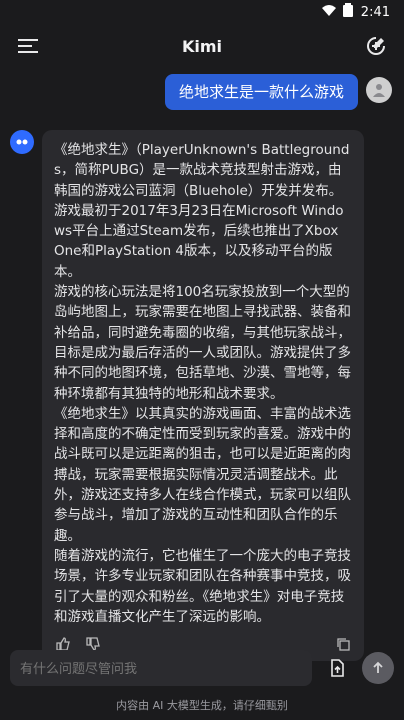 Image resolution: width=404 pixels, height=720 pixels. What do you see at coordinates (28, 46) in the screenshot?
I see `menu-icon` at bounding box center [28, 46].